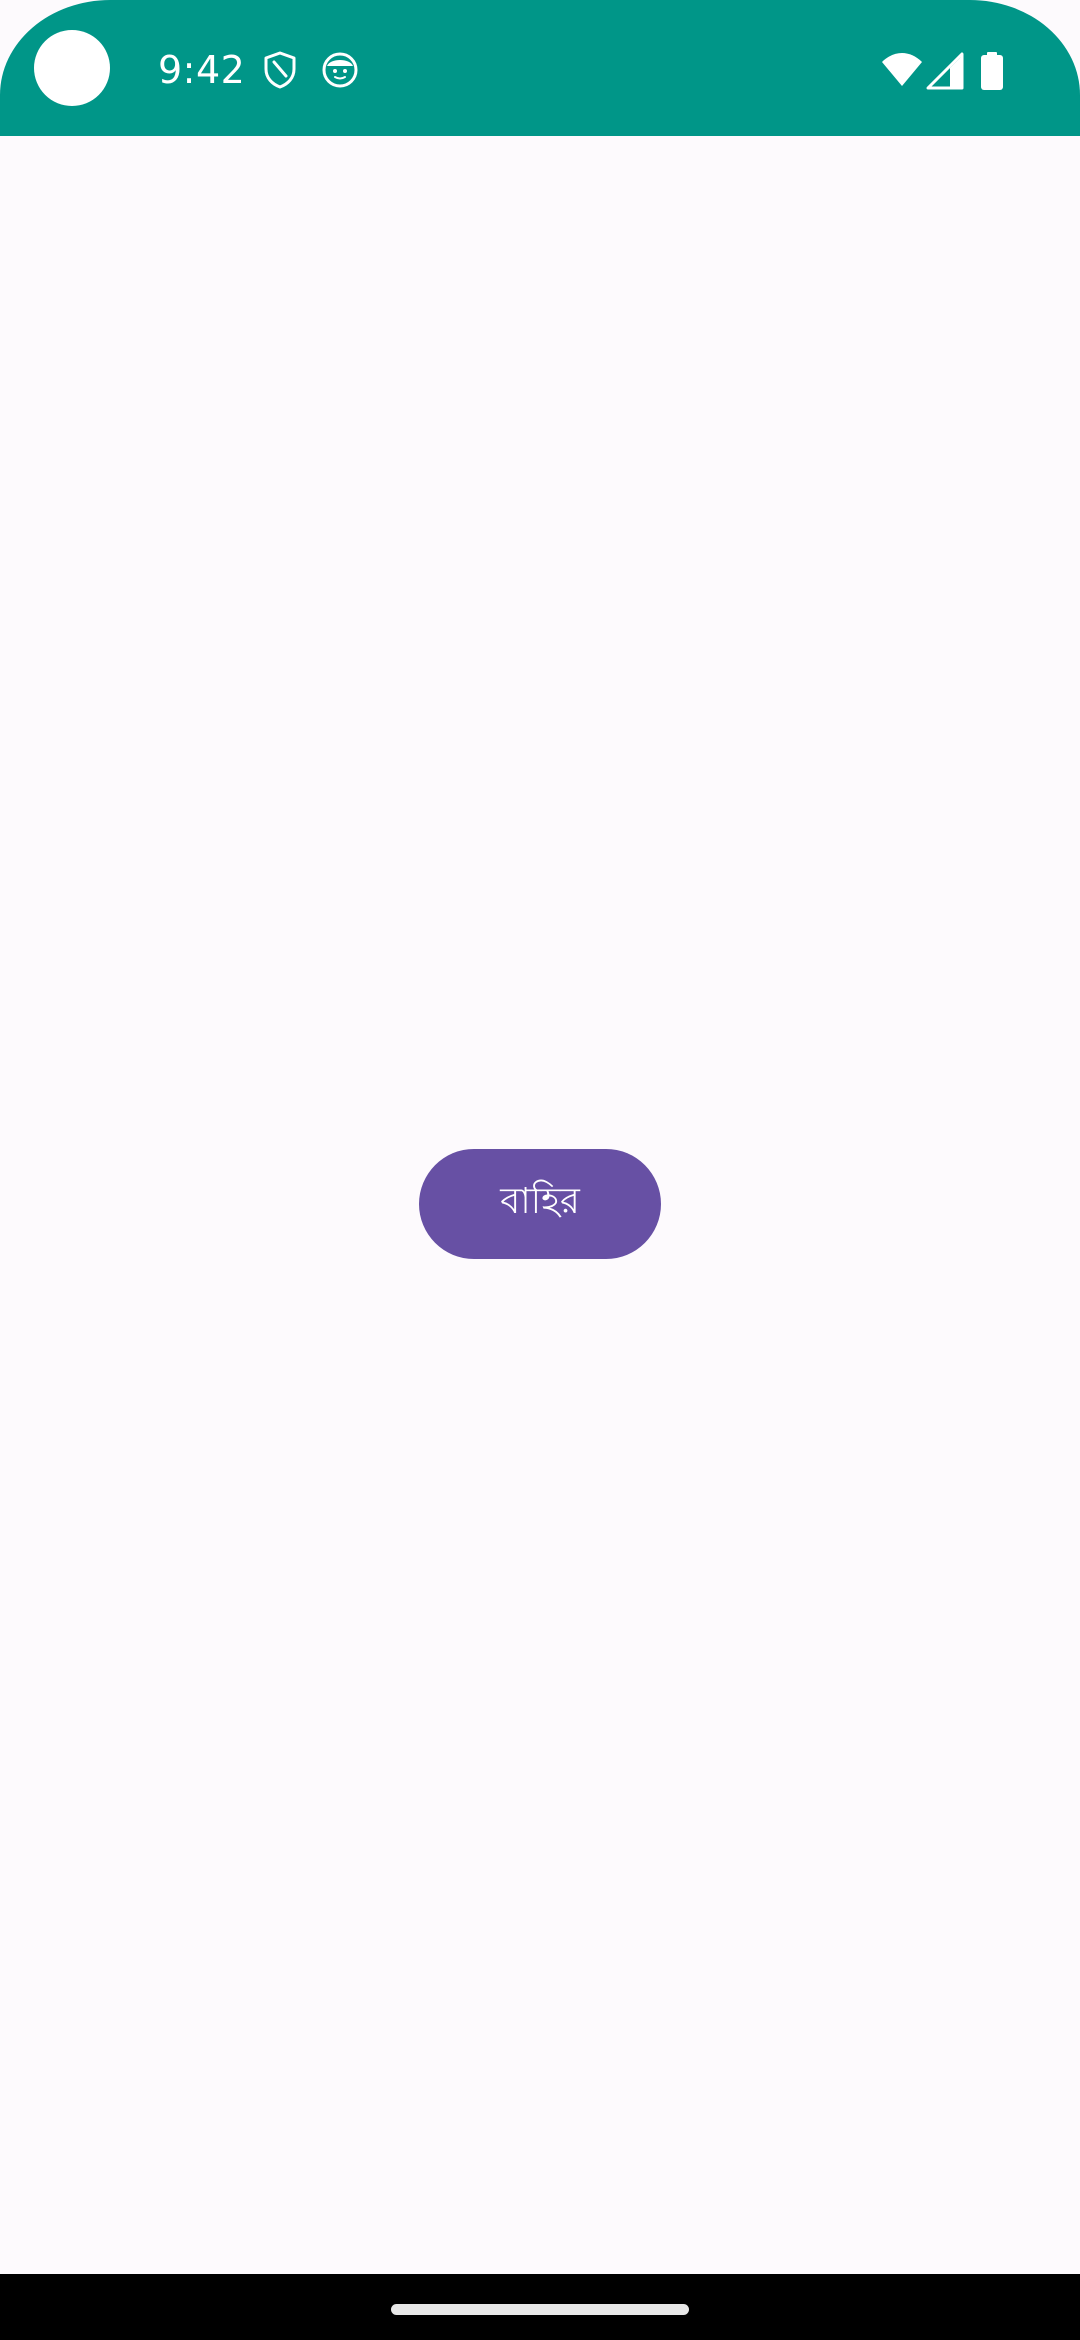 Image resolution: width=1080 pixels, height=2340 pixels. I want to click on exit-button: বাহির, so click(540, 1204).